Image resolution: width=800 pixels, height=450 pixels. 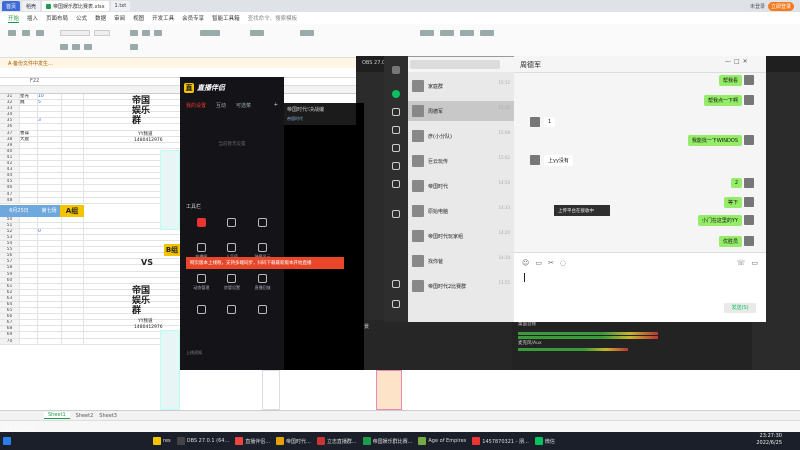 I want to click on tab-interaction: 互动, so click(x=221, y=105).